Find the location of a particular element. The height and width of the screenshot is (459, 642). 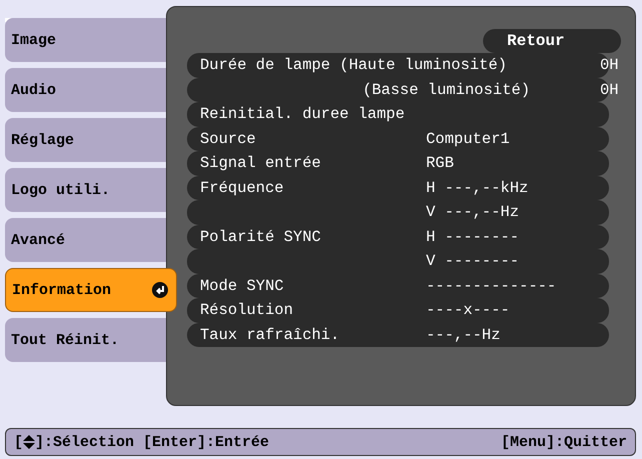

menu-item: Avancé is located at coordinates (85, 240).